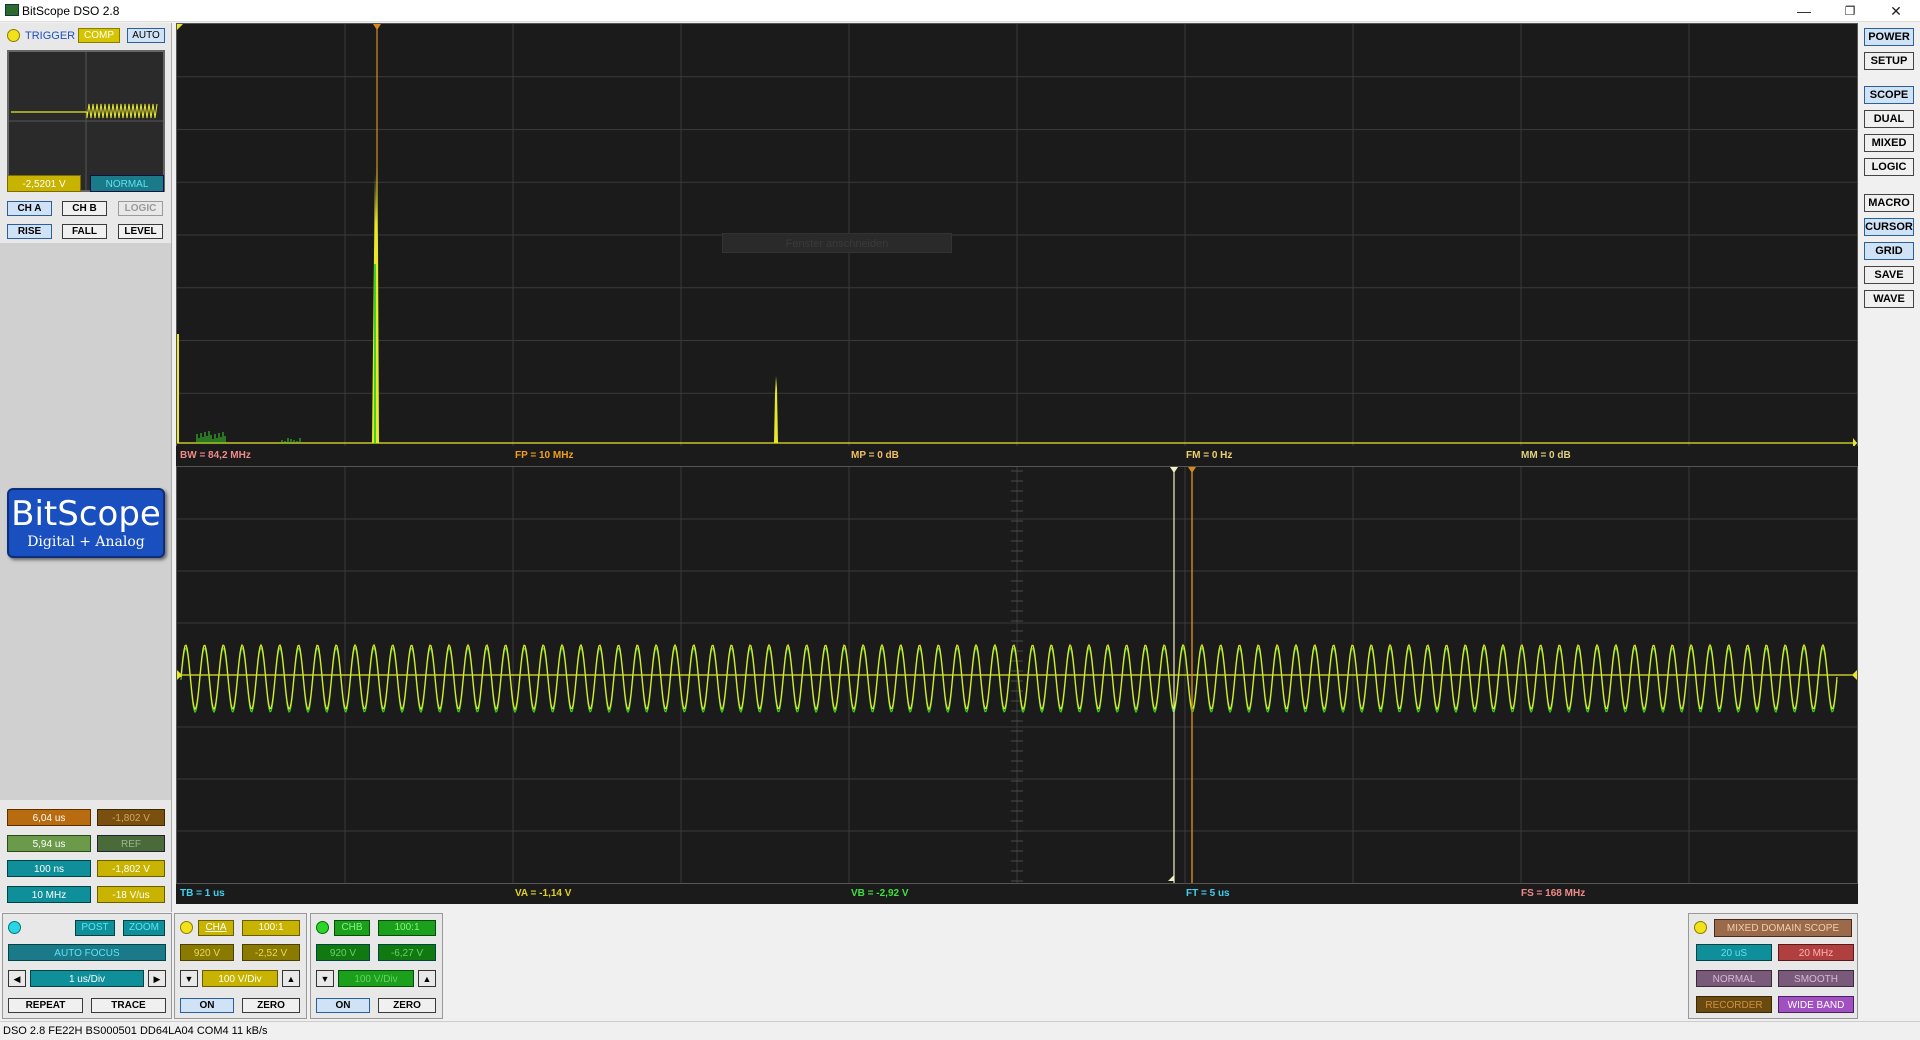 The height and width of the screenshot is (1040, 1920). I want to click on smooth-mode-button: SMOOTH, so click(1816, 978).